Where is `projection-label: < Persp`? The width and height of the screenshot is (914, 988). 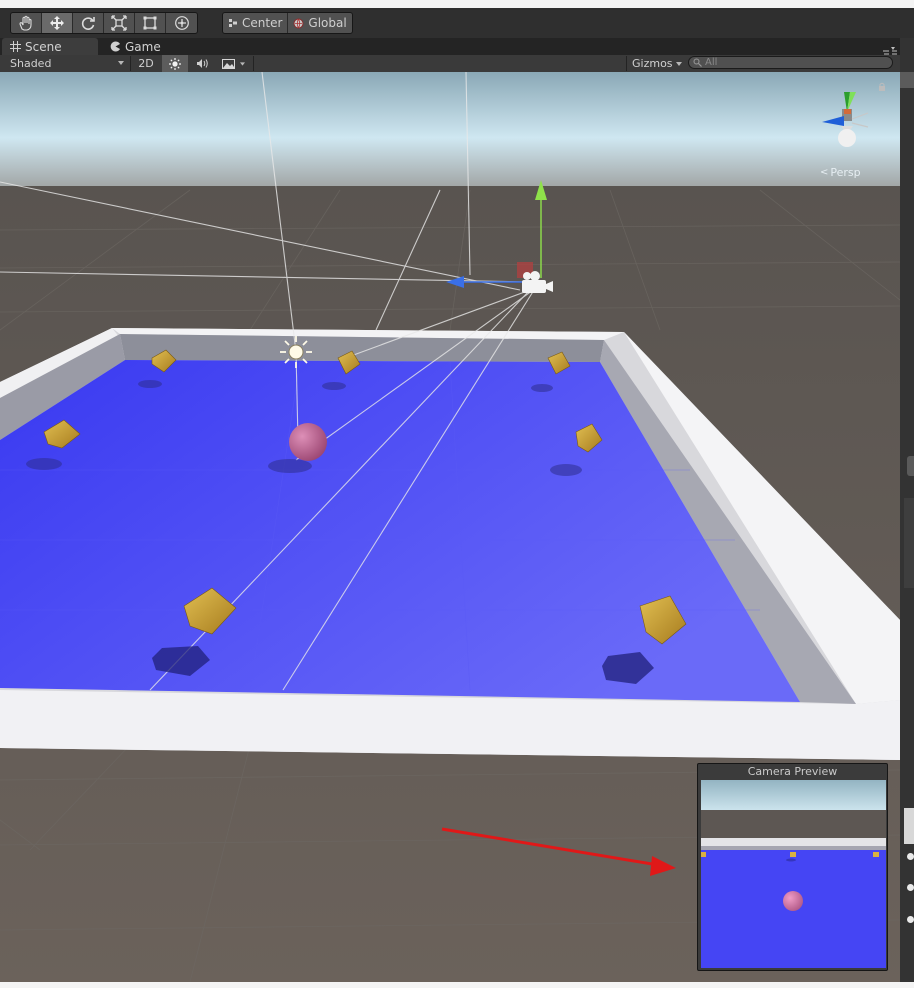 projection-label: < Persp is located at coordinates (850, 172).